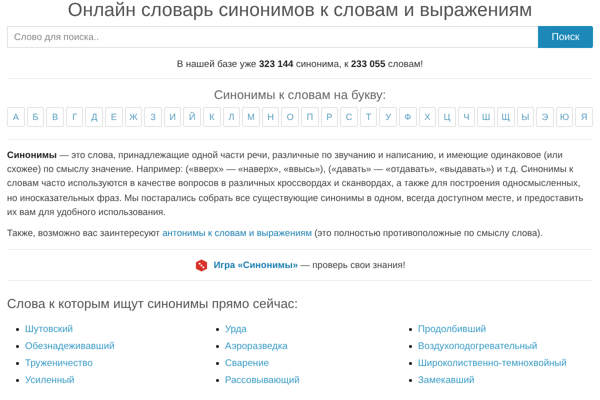 Image resolution: width=600 pixels, height=400 pixels. What do you see at coordinates (492, 363) in the screenshot?
I see `word-link: Широколиственно-темнохвойный` at bounding box center [492, 363].